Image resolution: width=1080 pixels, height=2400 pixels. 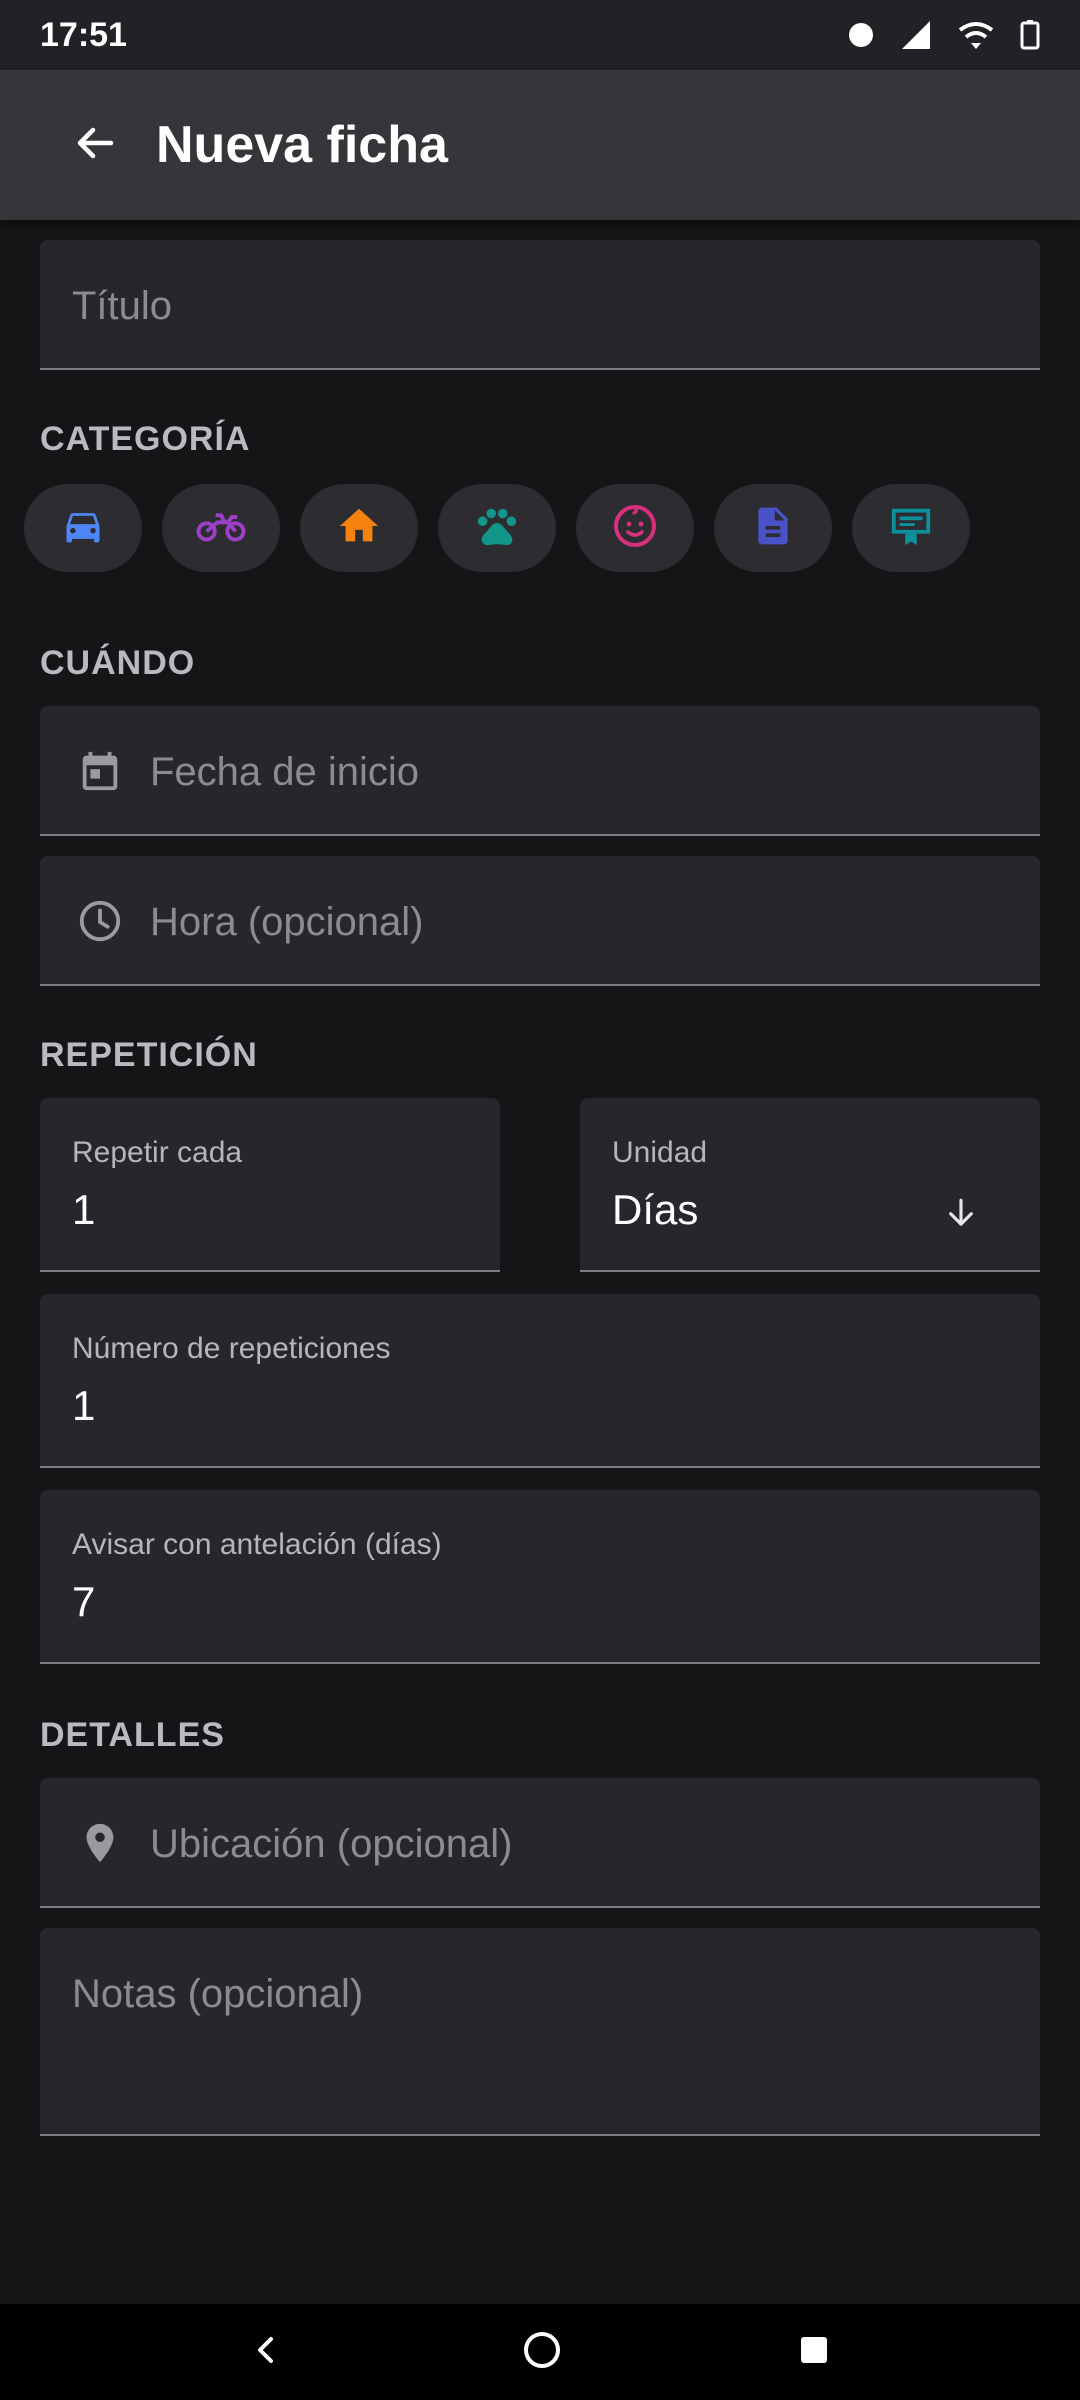 What do you see at coordinates (961, 1215) in the screenshot?
I see `arrow-down-icon` at bounding box center [961, 1215].